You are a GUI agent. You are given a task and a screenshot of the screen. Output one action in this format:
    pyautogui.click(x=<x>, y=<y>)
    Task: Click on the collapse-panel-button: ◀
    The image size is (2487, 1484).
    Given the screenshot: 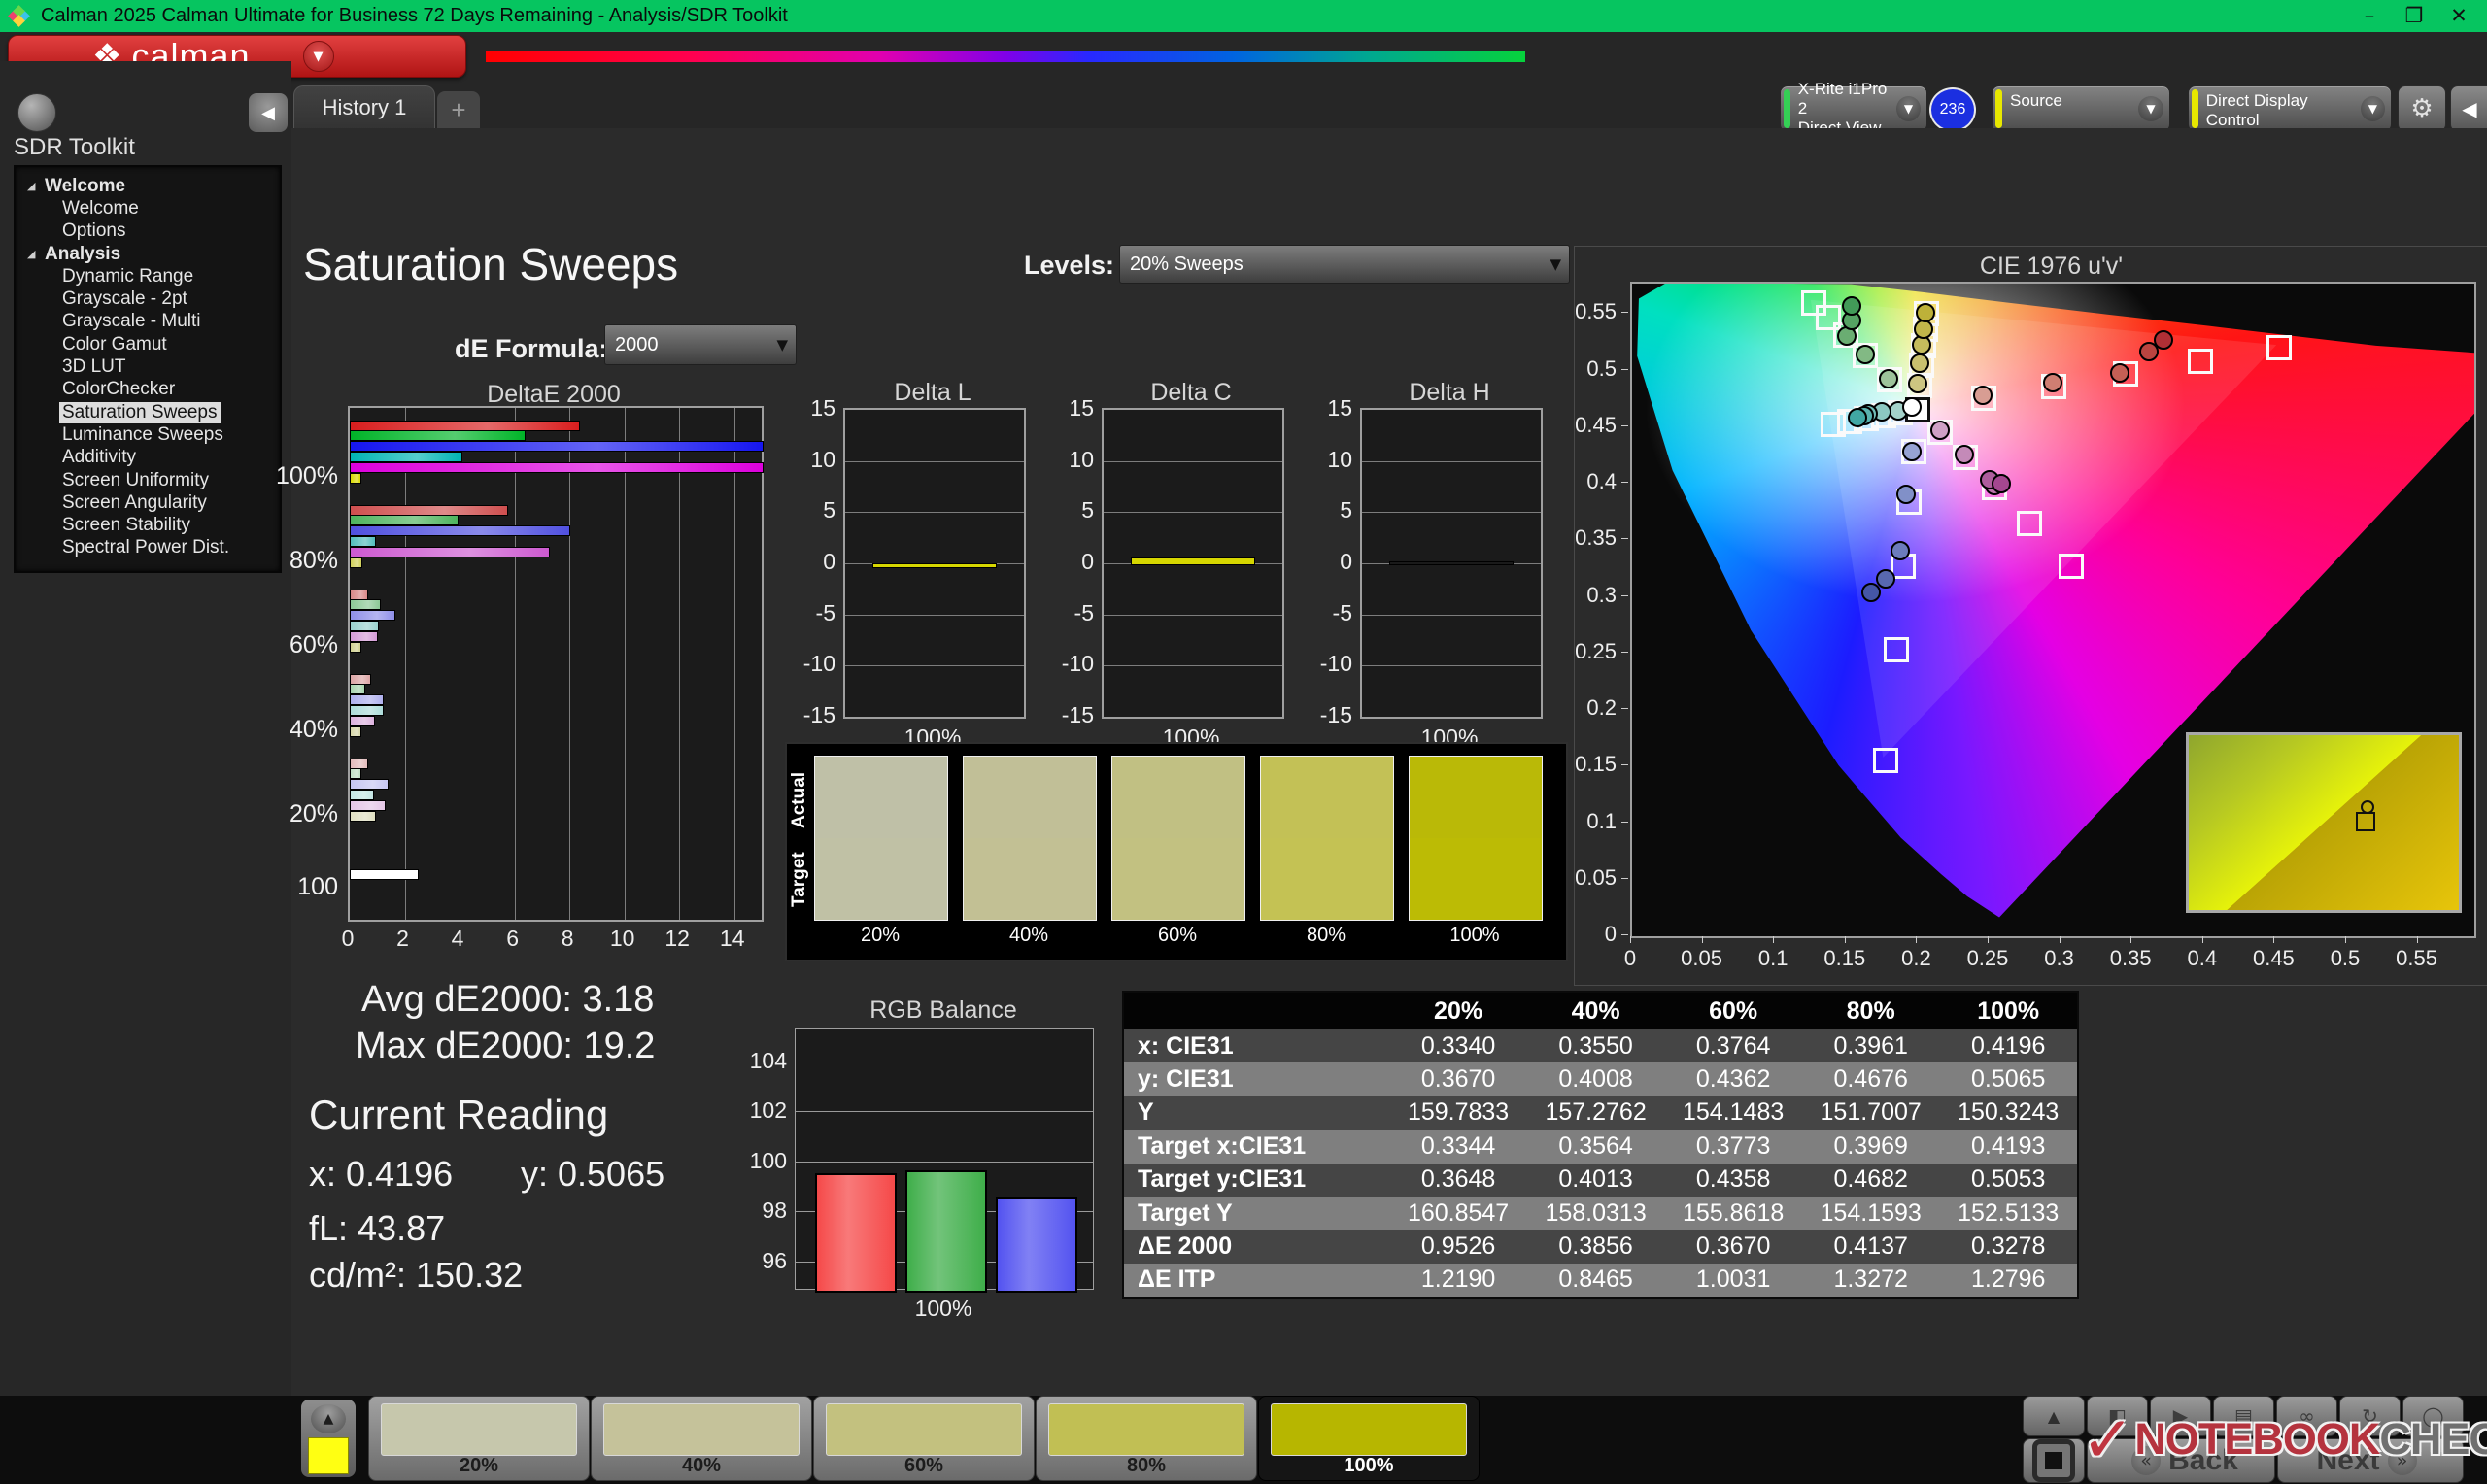 What is the action you would take?
    pyautogui.click(x=2468, y=108)
    